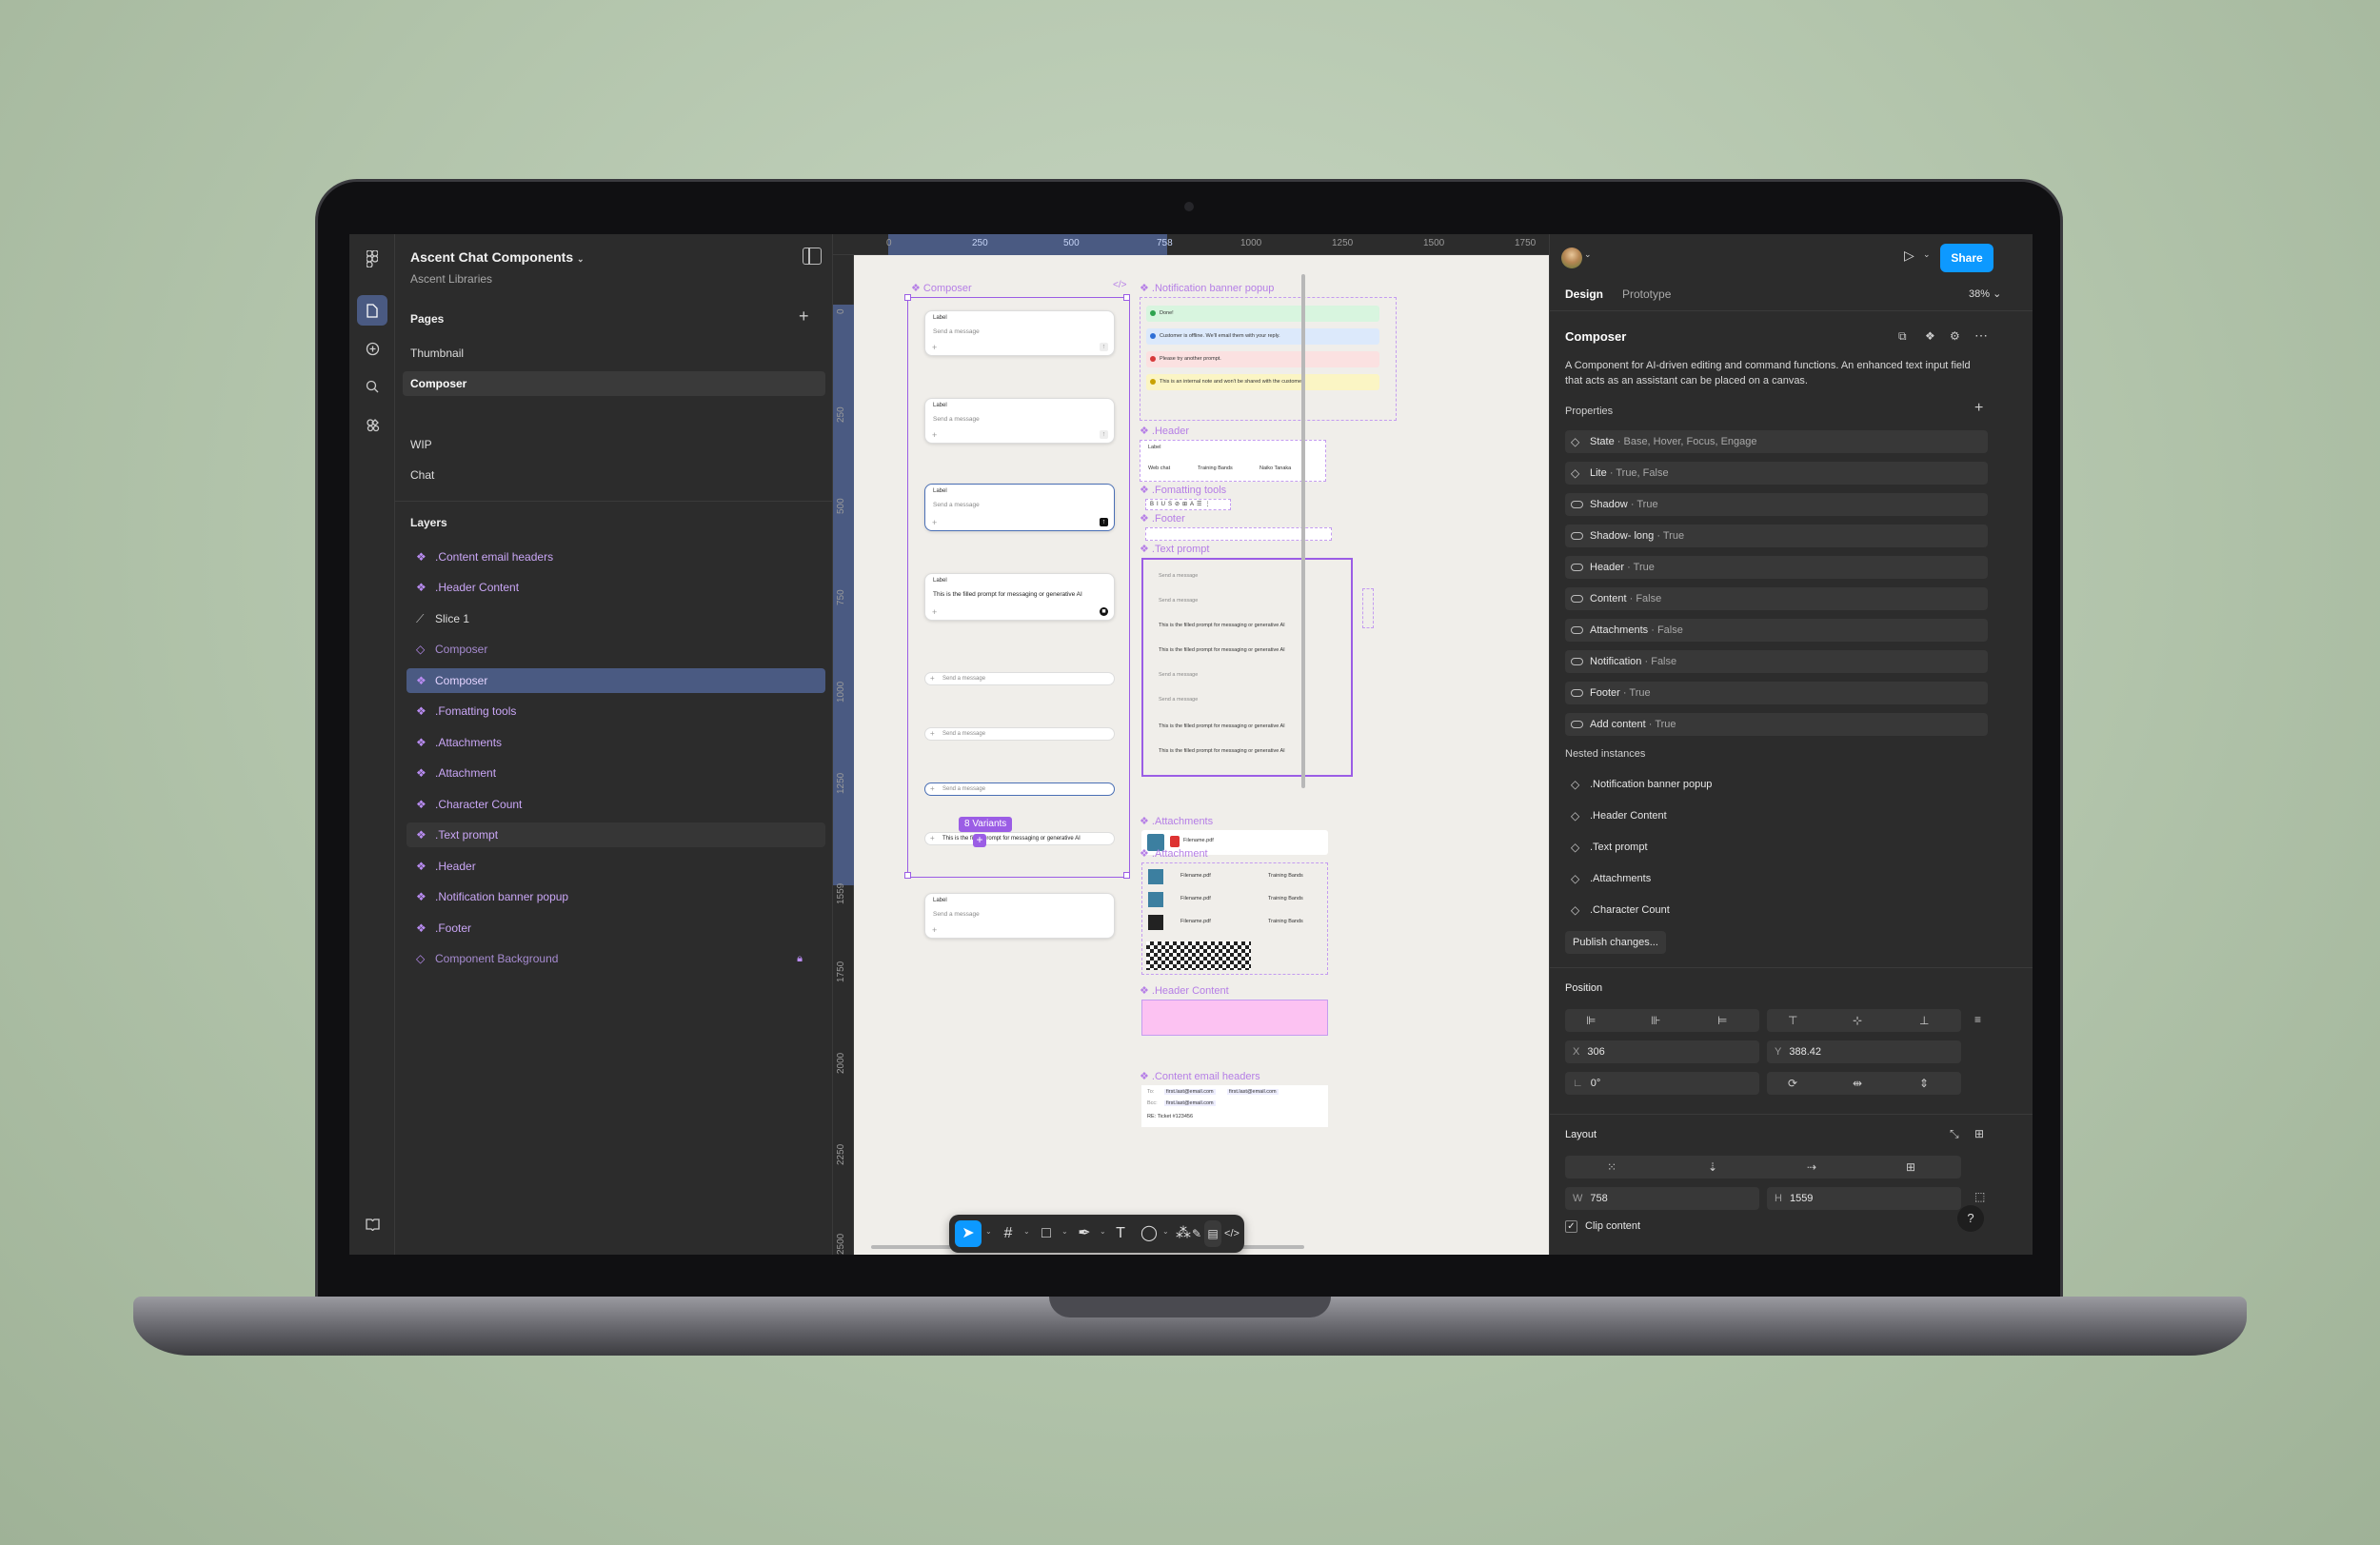 The image size is (2380, 1545). Describe the element at coordinates (1978, 1019) in the screenshot. I see `distribute-icon: ≡` at that location.